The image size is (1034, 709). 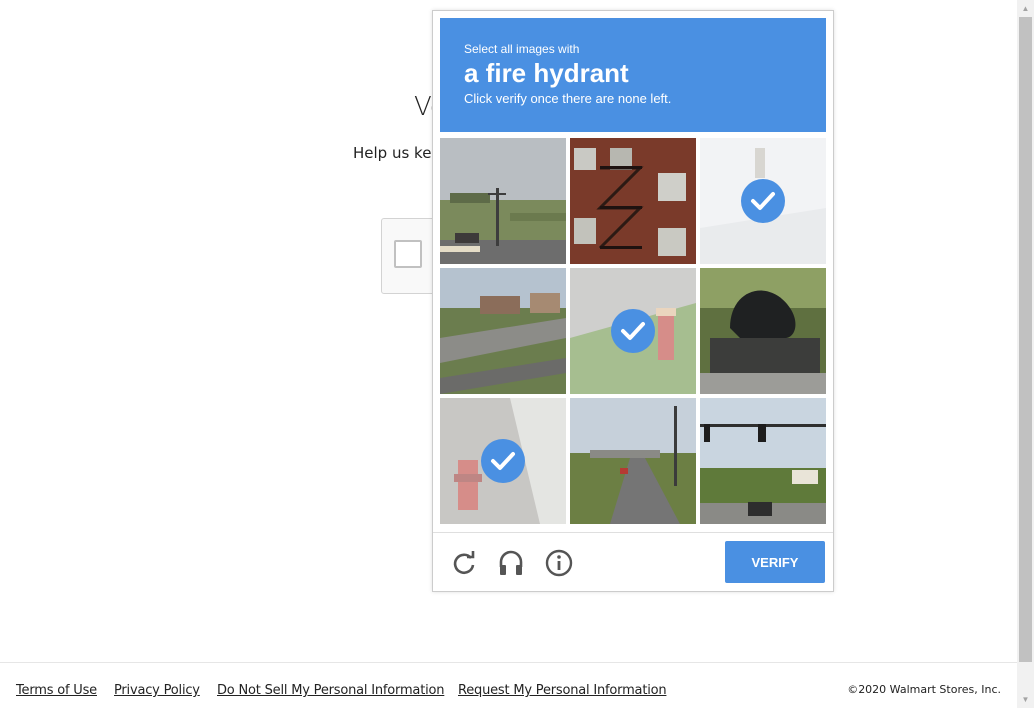 What do you see at coordinates (1025, 699) in the screenshot?
I see `scroll-down-arrow-icon: ▼` at bounding box center [1025, 699].